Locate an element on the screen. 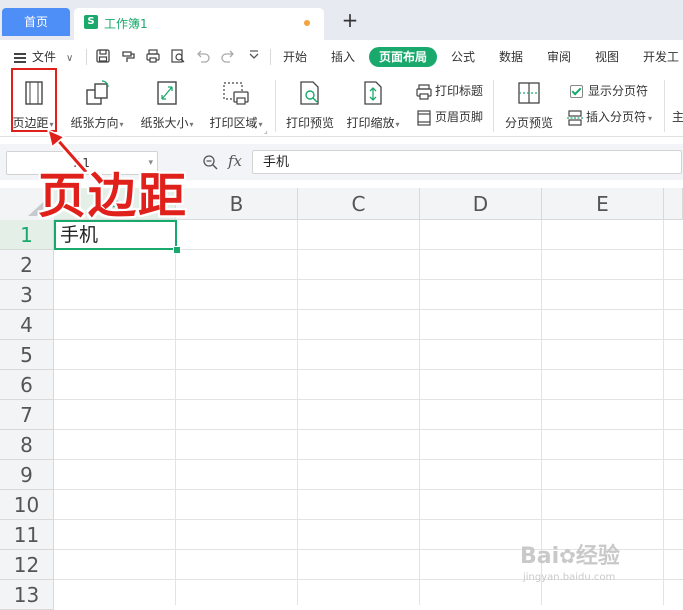 The height and width of the screenshot is (610, 683). margins-highlight-box is located at coordinates (34, 100).